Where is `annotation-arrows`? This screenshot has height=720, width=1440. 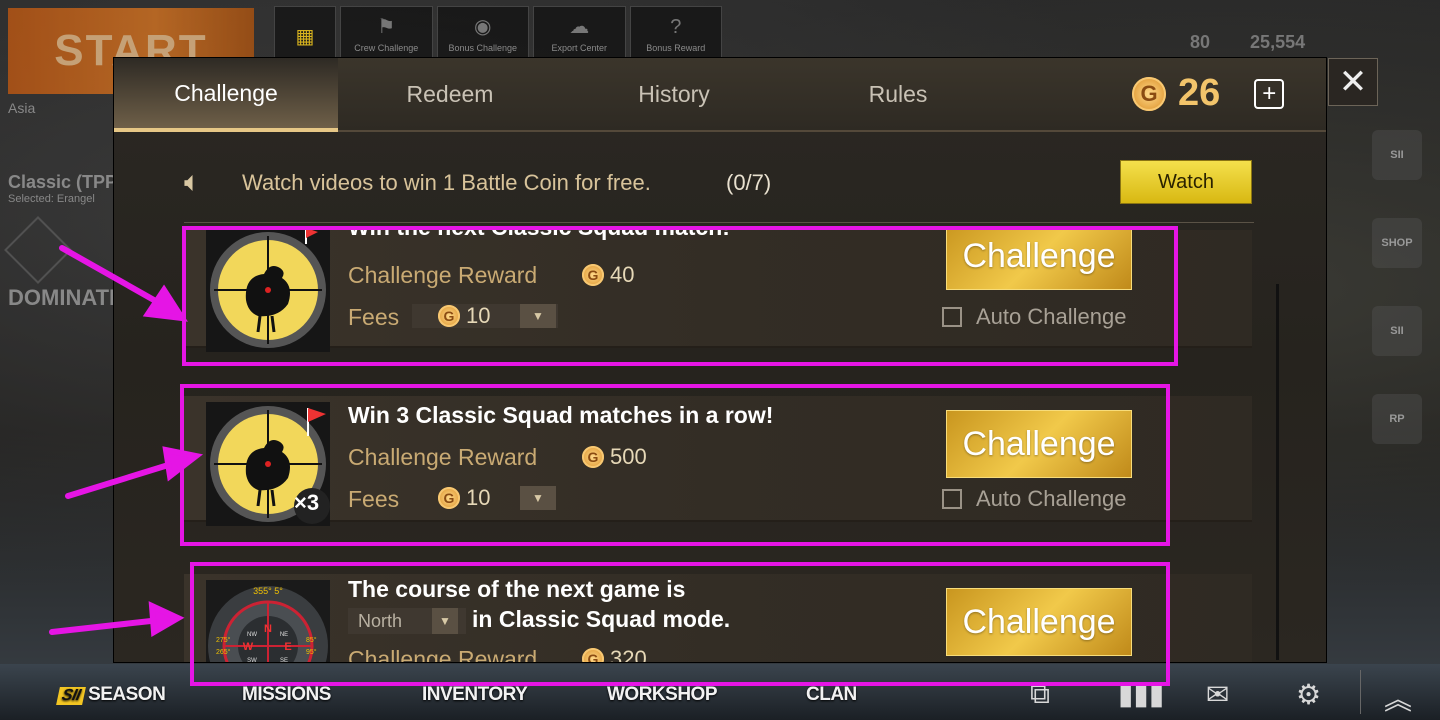 annotation-arrows is located at coordinates (126, 441).